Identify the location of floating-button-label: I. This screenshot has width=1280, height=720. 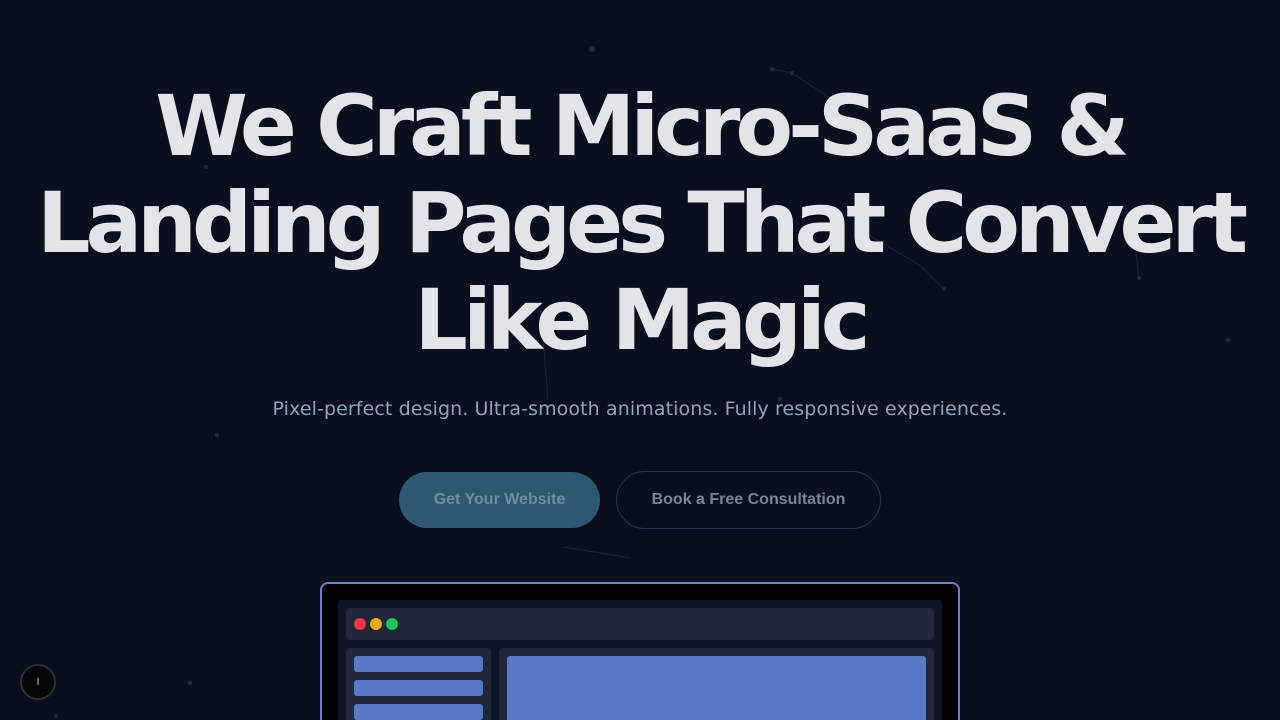
(38, 682).